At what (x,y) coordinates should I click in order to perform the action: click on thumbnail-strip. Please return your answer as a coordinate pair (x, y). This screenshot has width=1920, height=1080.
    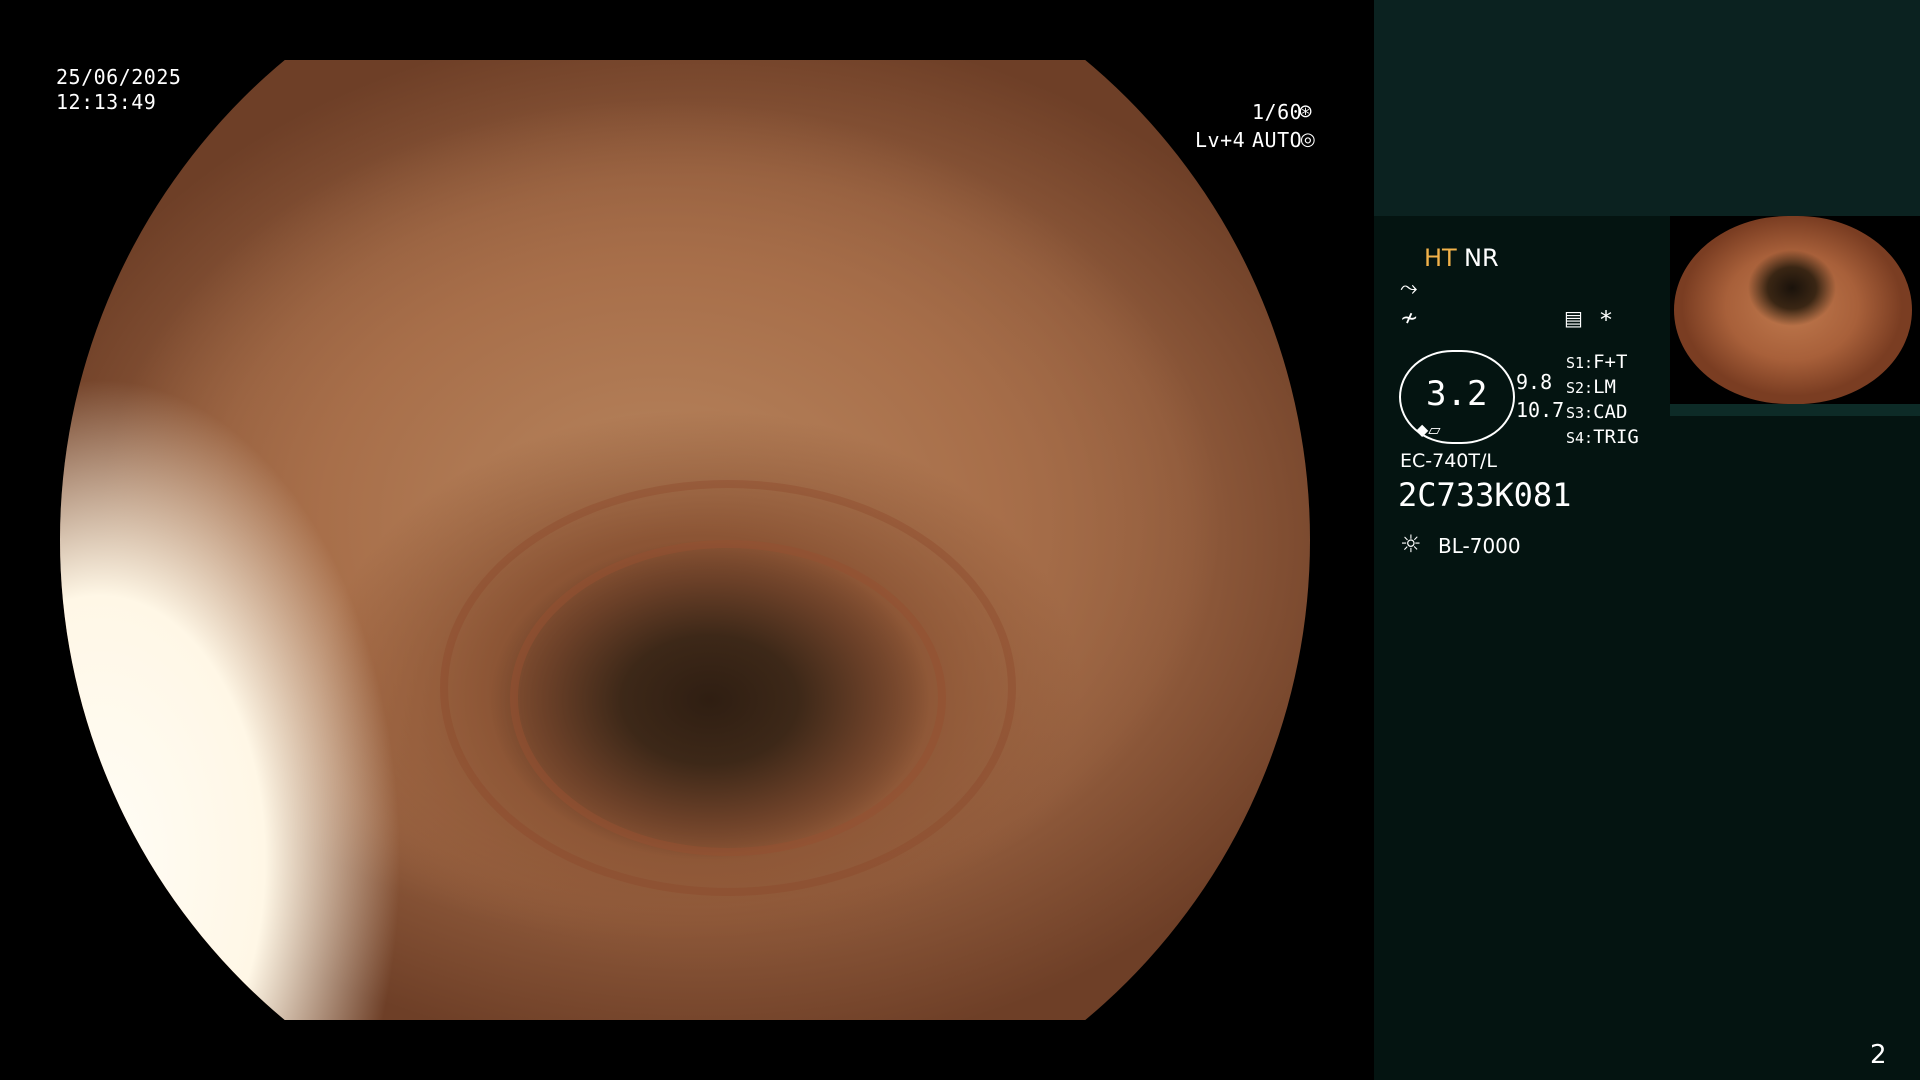
    Looking at the image, I should click on (1795, 410).